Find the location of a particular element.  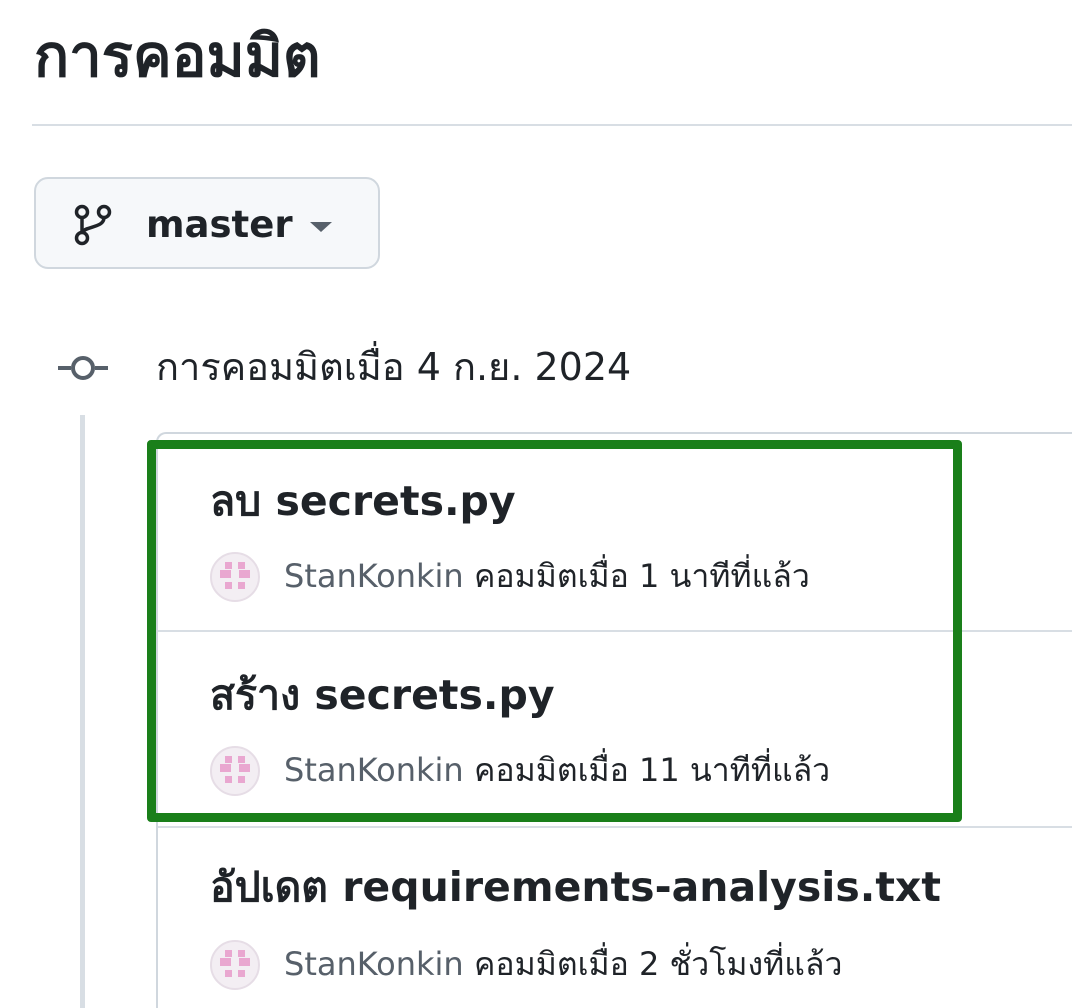

commit-time: คอมมิตเมื่อ 2 ชั่วโมงที่แล้ว is located at coordinates (658, 964).